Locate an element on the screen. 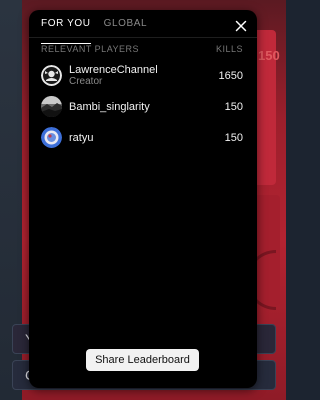 This screenshot has width=320, height=400. tab-for-you: FOR YOU is located at coordinates (66, 31).